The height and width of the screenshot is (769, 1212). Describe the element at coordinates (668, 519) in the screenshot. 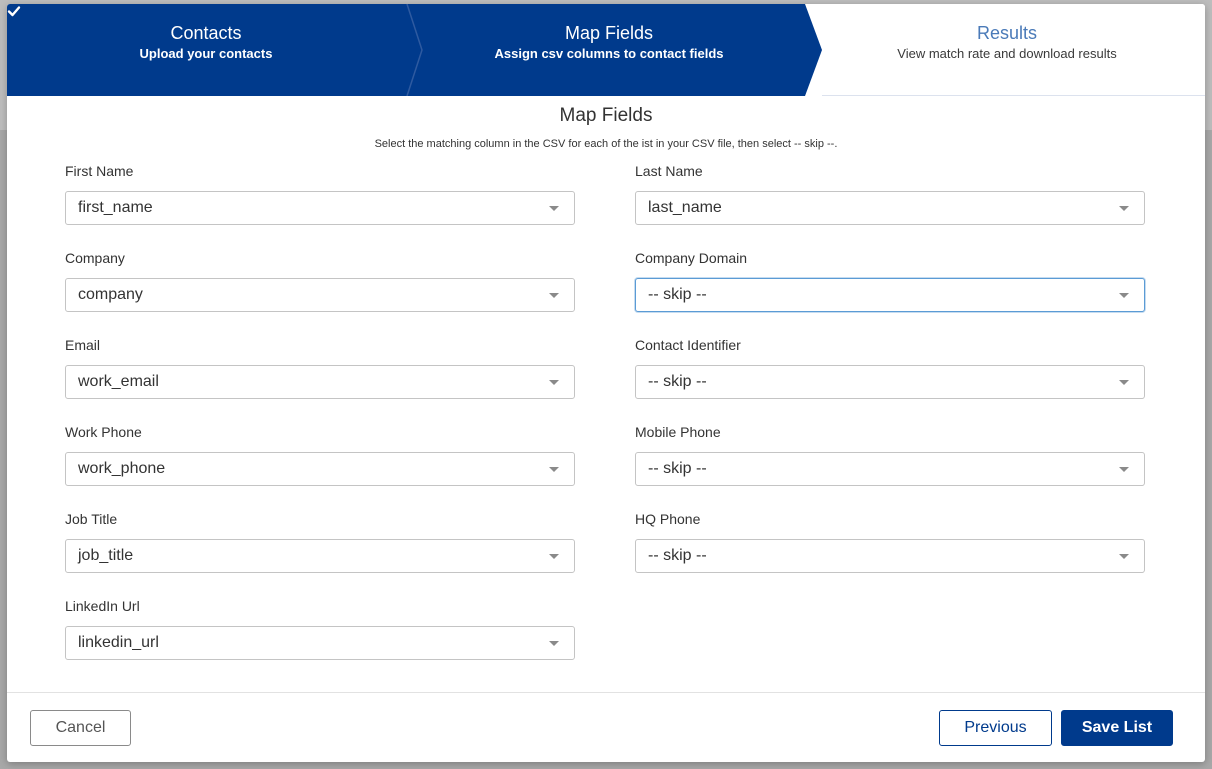

I see `field-label: HQ Phone` at that location.